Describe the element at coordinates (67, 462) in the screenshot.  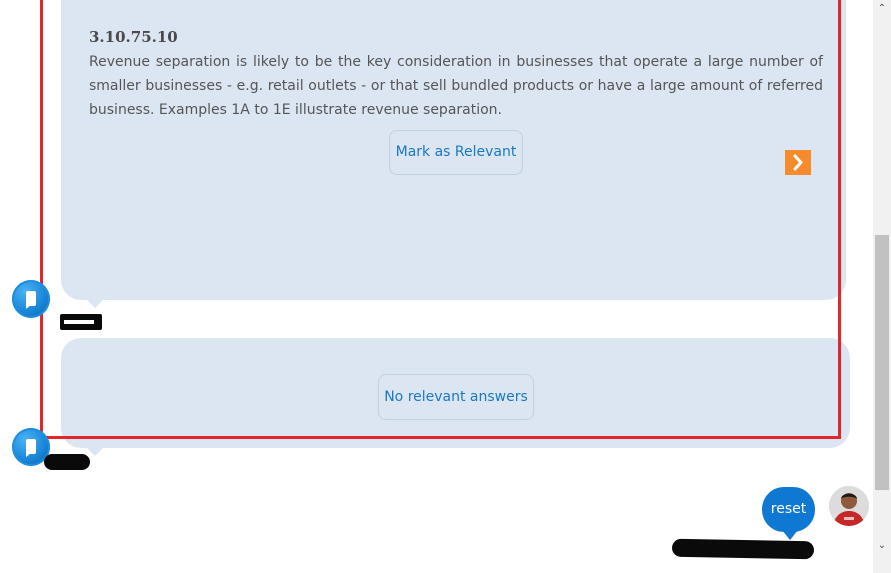
I see `redacted-sender-name` at that location.